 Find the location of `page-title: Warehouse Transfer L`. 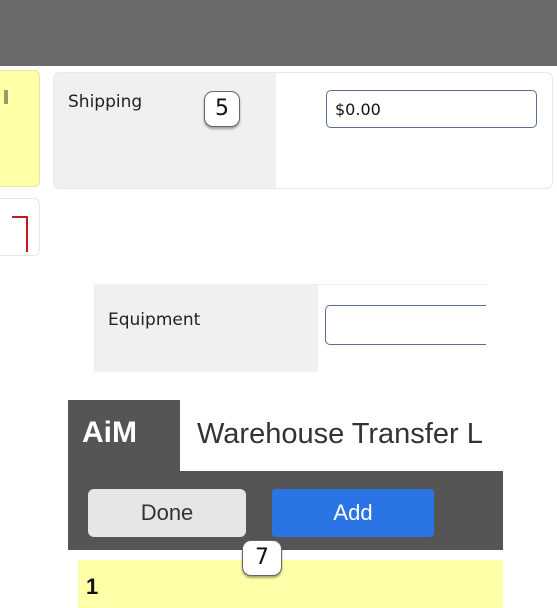

page-title: Warehouse Transfer L is located at coordinates (340, 434).